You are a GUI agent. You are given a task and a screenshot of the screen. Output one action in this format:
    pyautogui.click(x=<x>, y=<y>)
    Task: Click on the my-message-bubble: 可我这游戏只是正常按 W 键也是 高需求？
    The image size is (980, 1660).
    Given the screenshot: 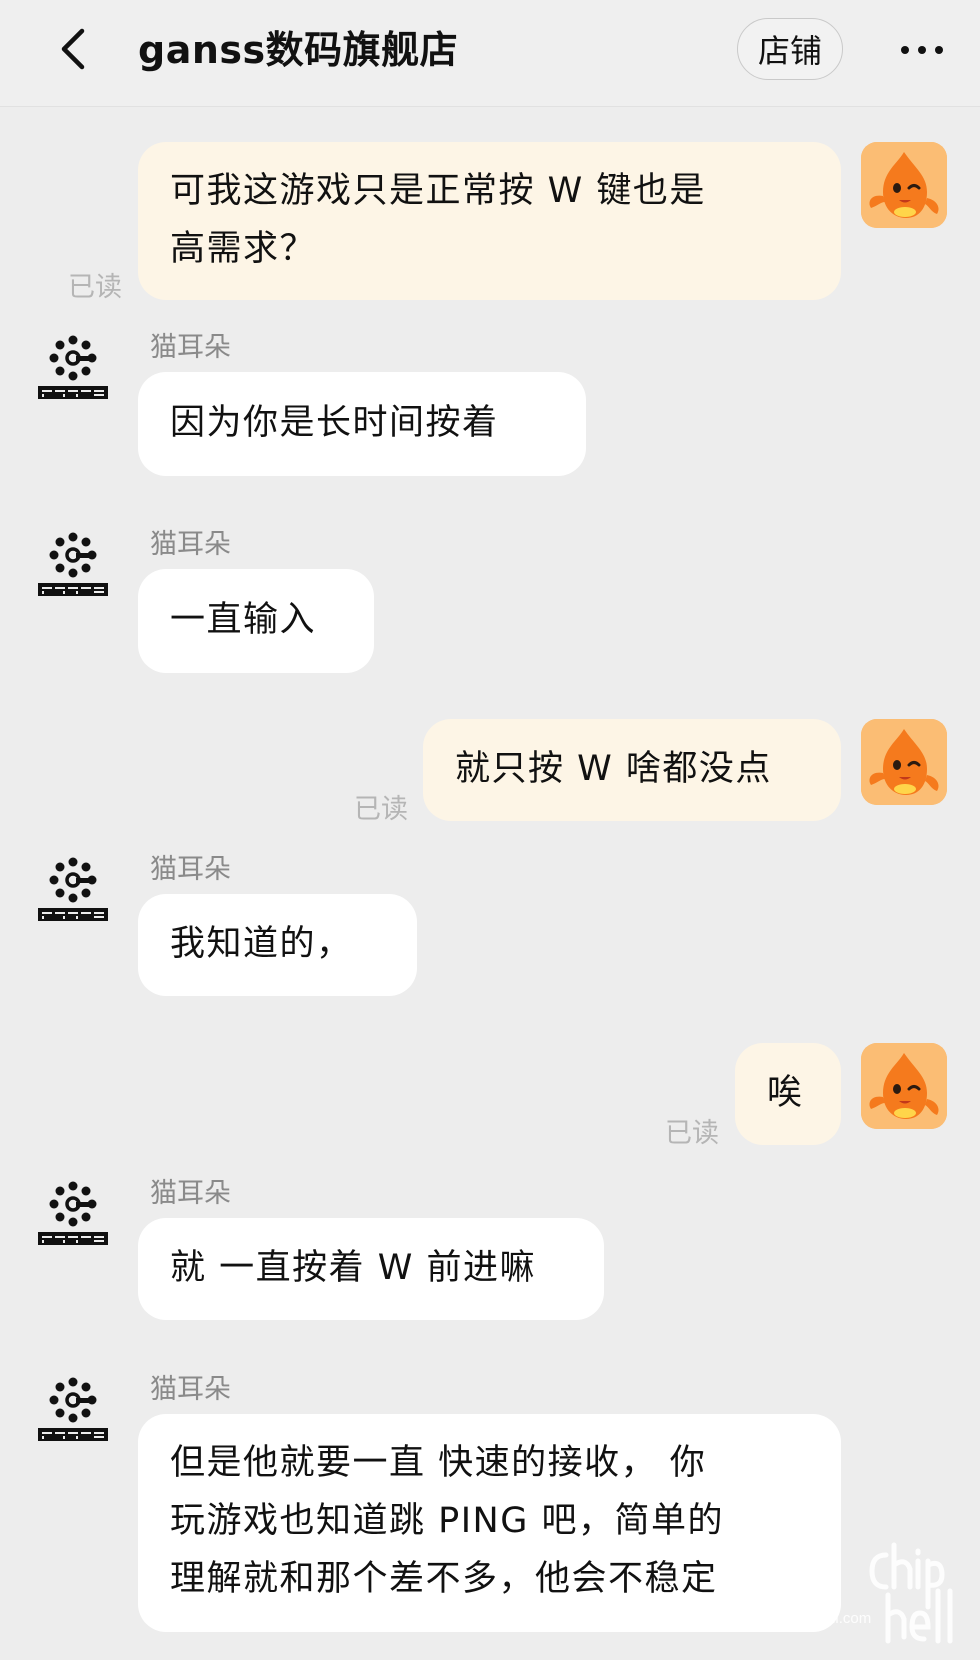 What is the action you would take?
    pyautogui.click(x=489, y=221)
    